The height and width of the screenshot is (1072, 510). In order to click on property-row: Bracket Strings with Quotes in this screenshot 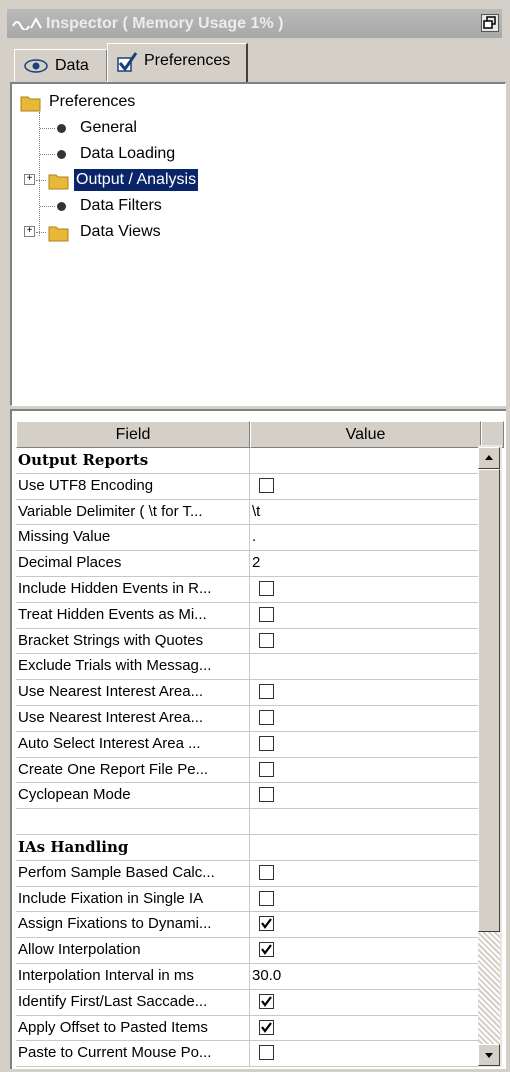, I will do `click(253, 641)`.